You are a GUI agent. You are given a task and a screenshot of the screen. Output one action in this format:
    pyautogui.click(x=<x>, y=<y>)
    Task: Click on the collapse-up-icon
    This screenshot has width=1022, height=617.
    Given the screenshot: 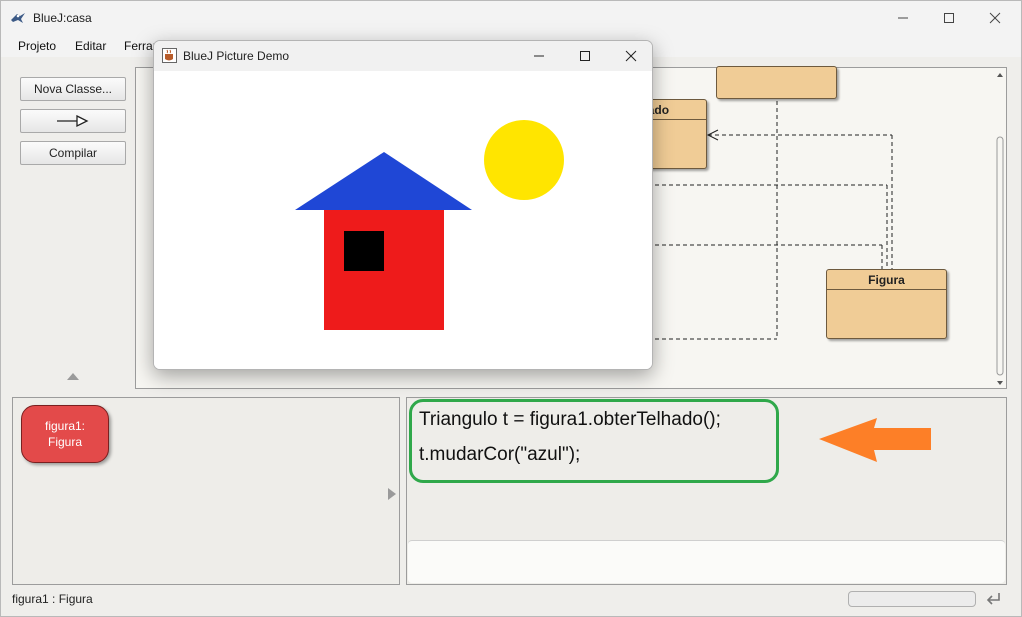 What is the action you would take?
    pyautogui.click(x=73, y=376)
    